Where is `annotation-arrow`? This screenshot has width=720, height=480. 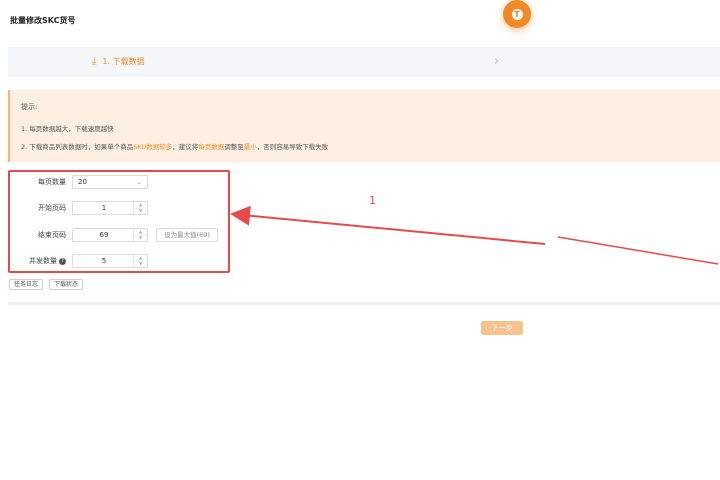 annotation-arrow is located at coordinates (474, 235).